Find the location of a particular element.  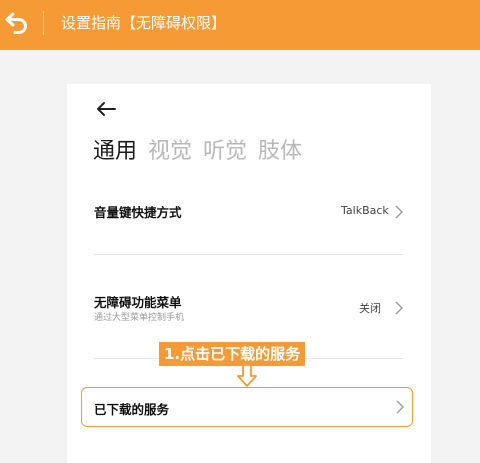

row-title: 无障碍功能菜单 is located at coordinates (138, 302).